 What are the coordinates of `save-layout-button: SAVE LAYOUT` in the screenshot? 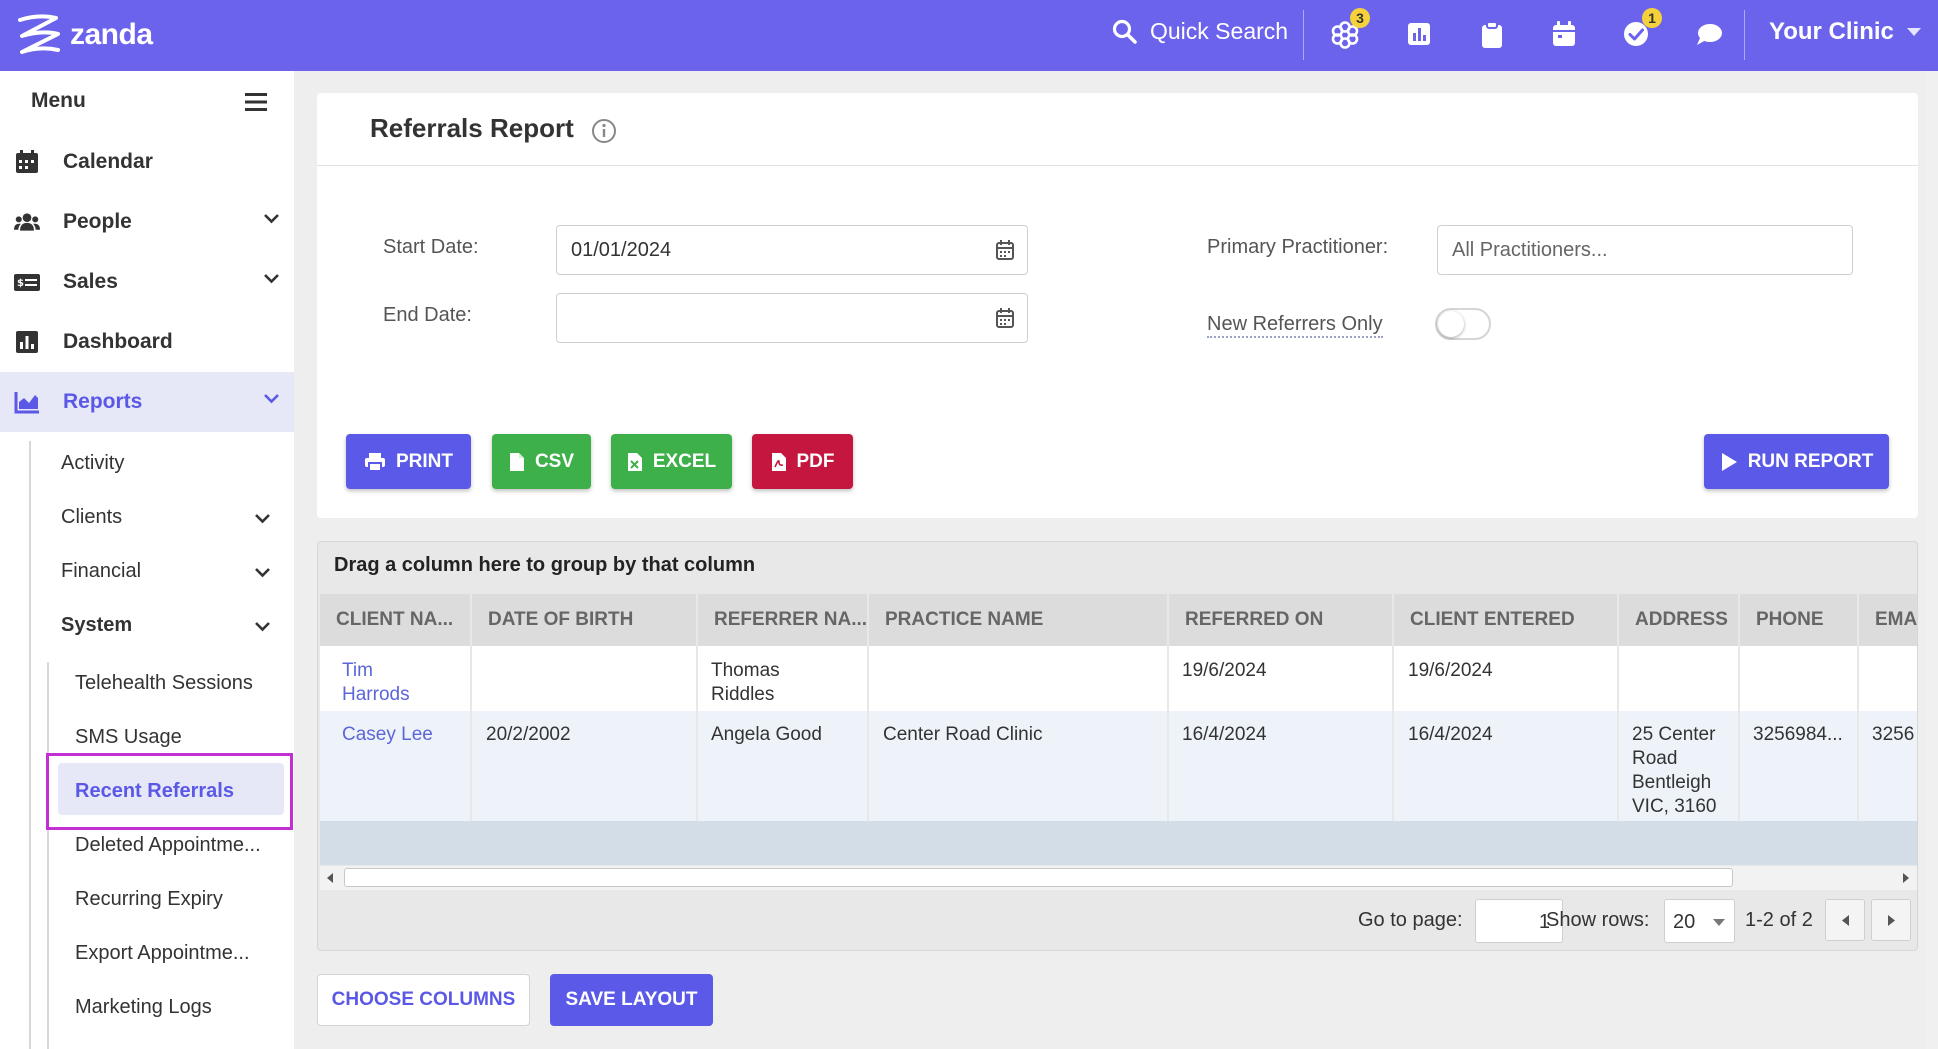 It's located at (631, 1000).